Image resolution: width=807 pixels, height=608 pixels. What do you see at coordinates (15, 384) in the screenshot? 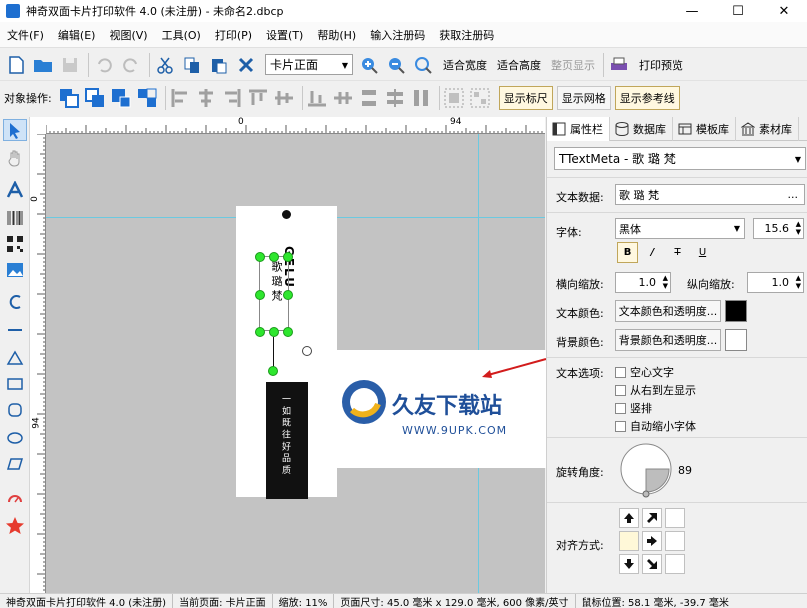
I see `rectangle-tool-icon` at bounding box center [15, 384].